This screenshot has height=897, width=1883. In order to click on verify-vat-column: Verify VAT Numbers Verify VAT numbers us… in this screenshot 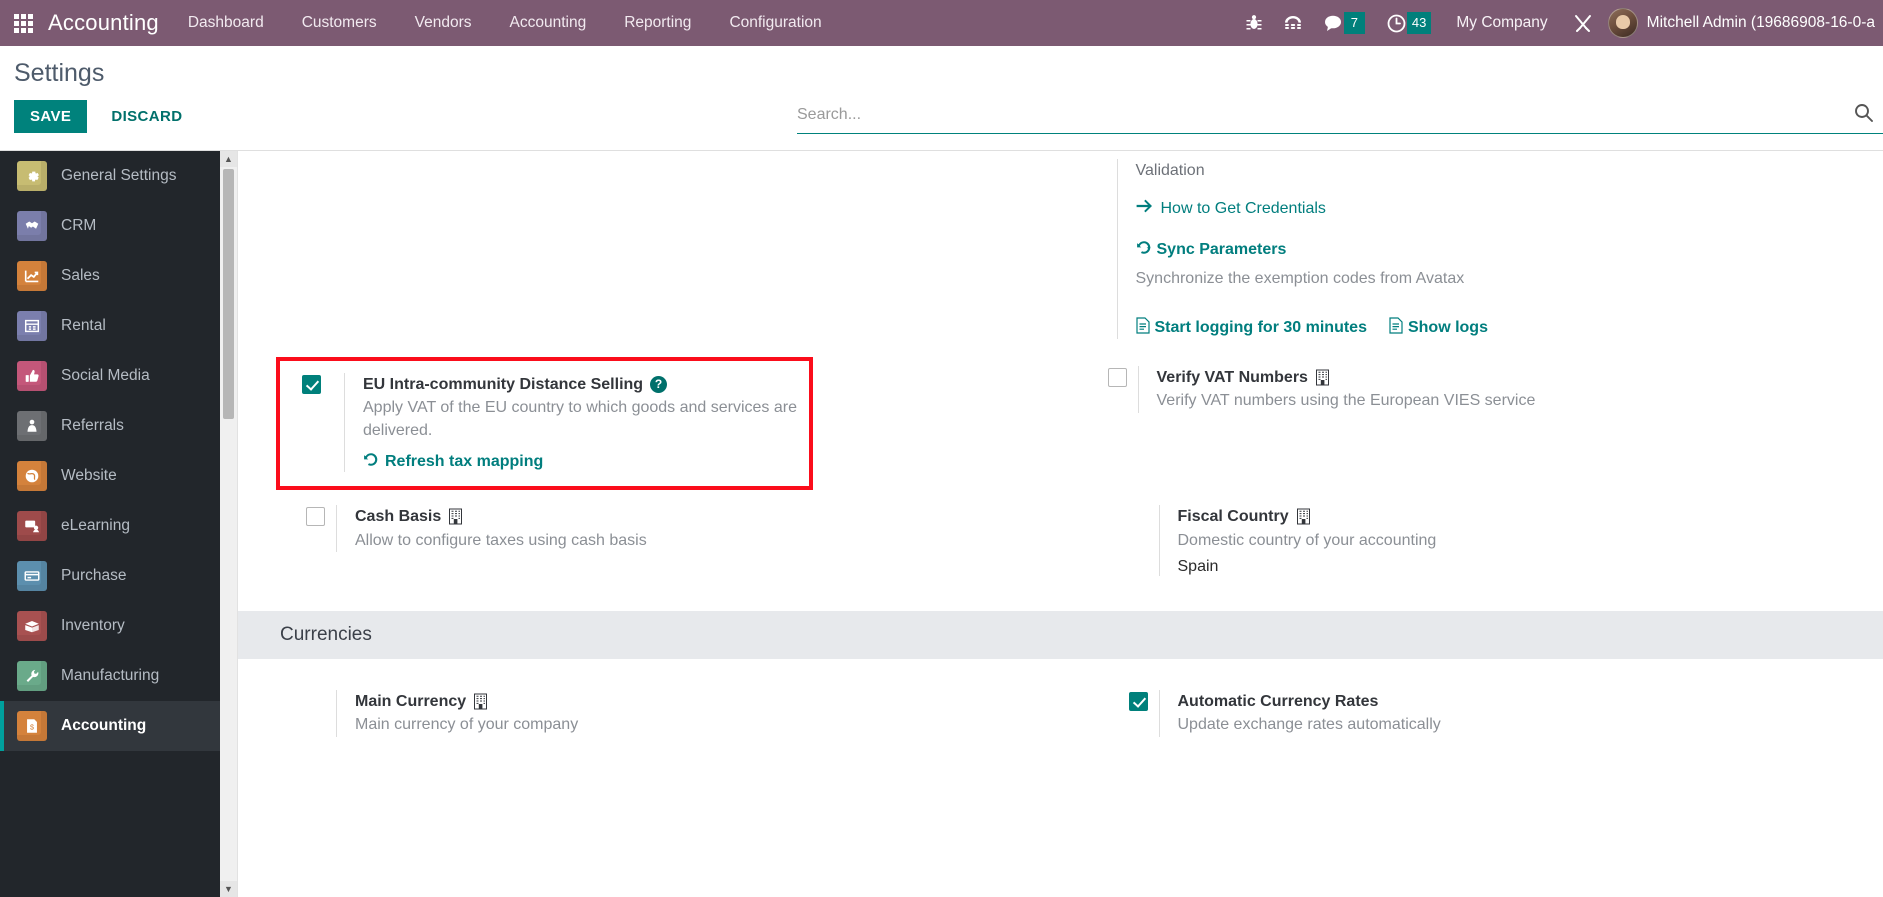, I will do `click(1441, 424)`.